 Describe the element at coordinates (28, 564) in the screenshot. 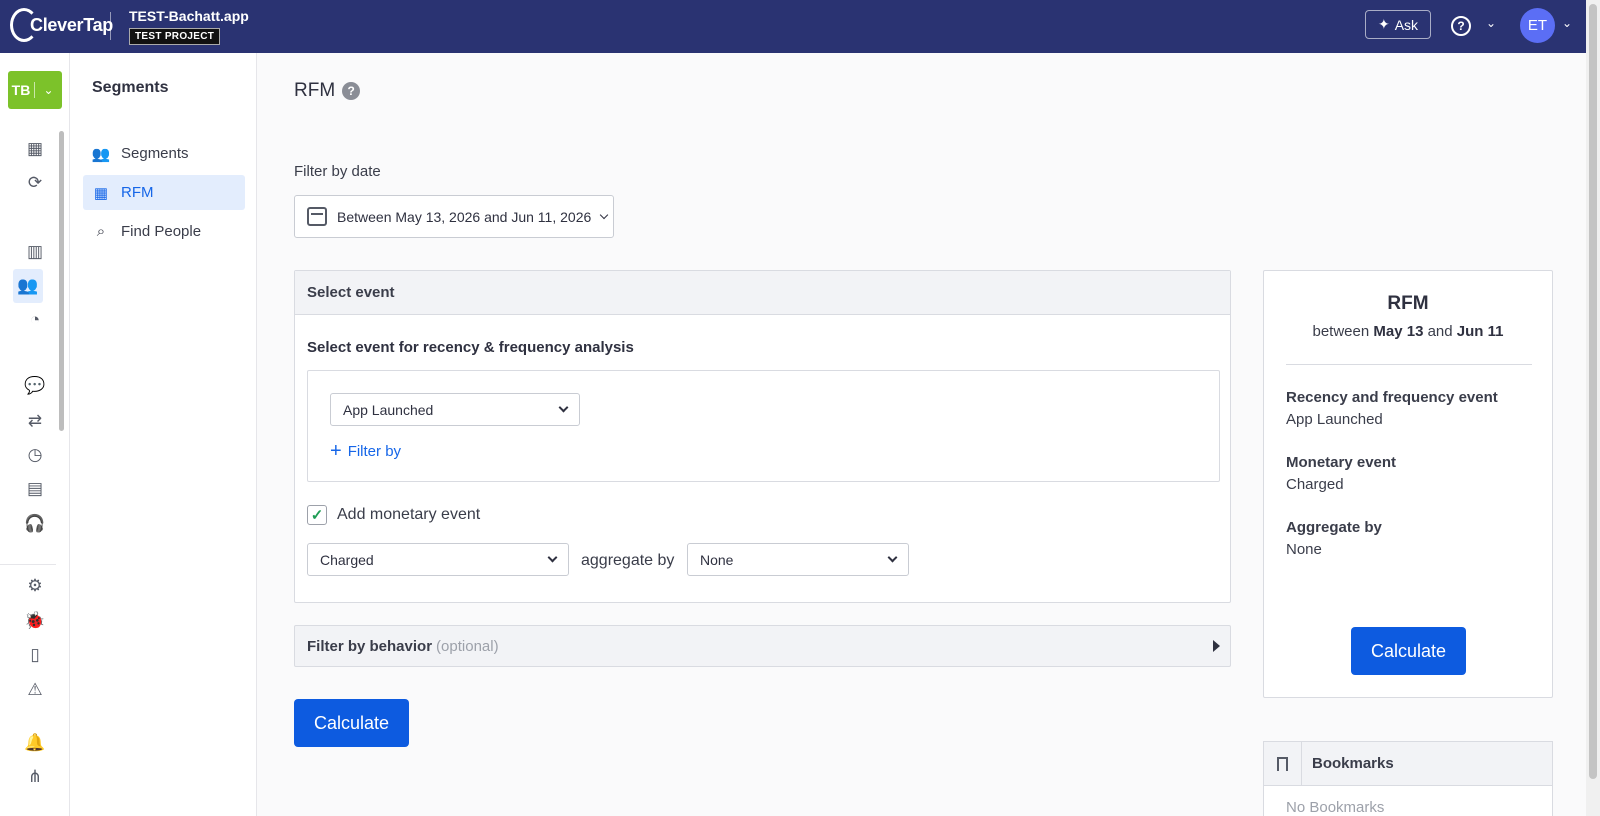

I see `rail-divider` at that location.